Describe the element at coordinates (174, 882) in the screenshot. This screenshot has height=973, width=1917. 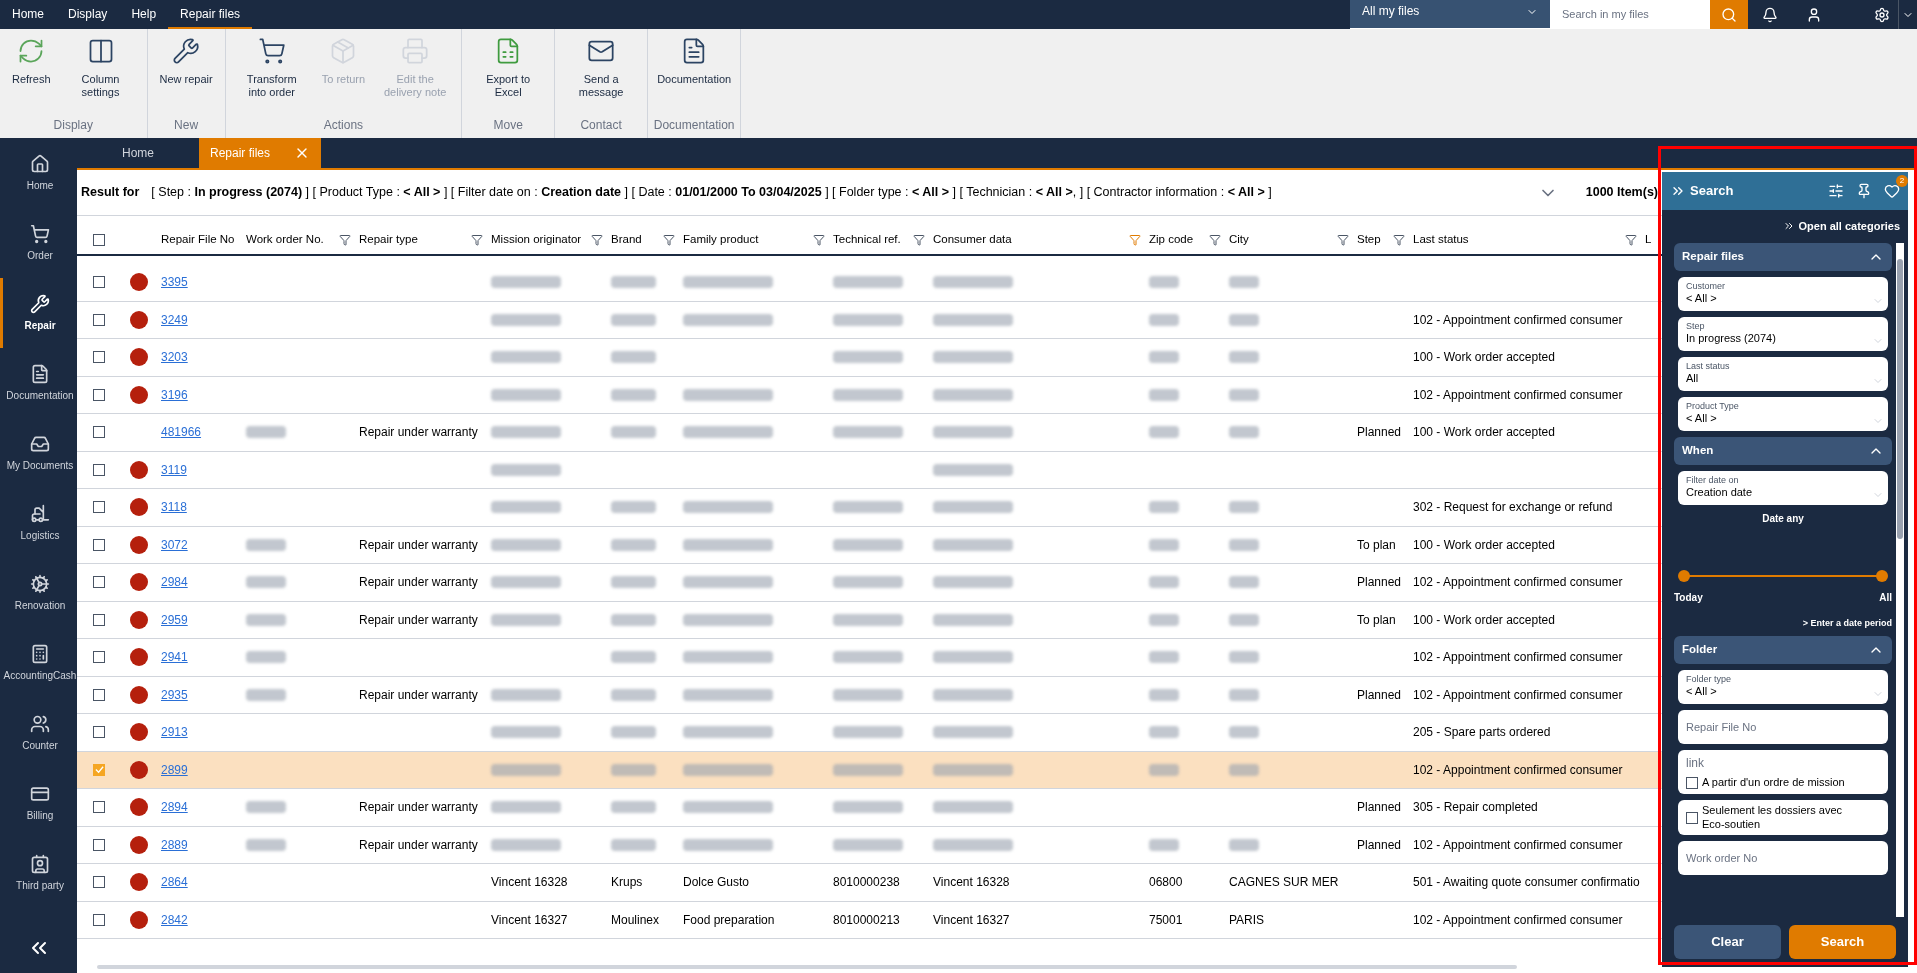
I see `file-number-link: 2864` at that location.